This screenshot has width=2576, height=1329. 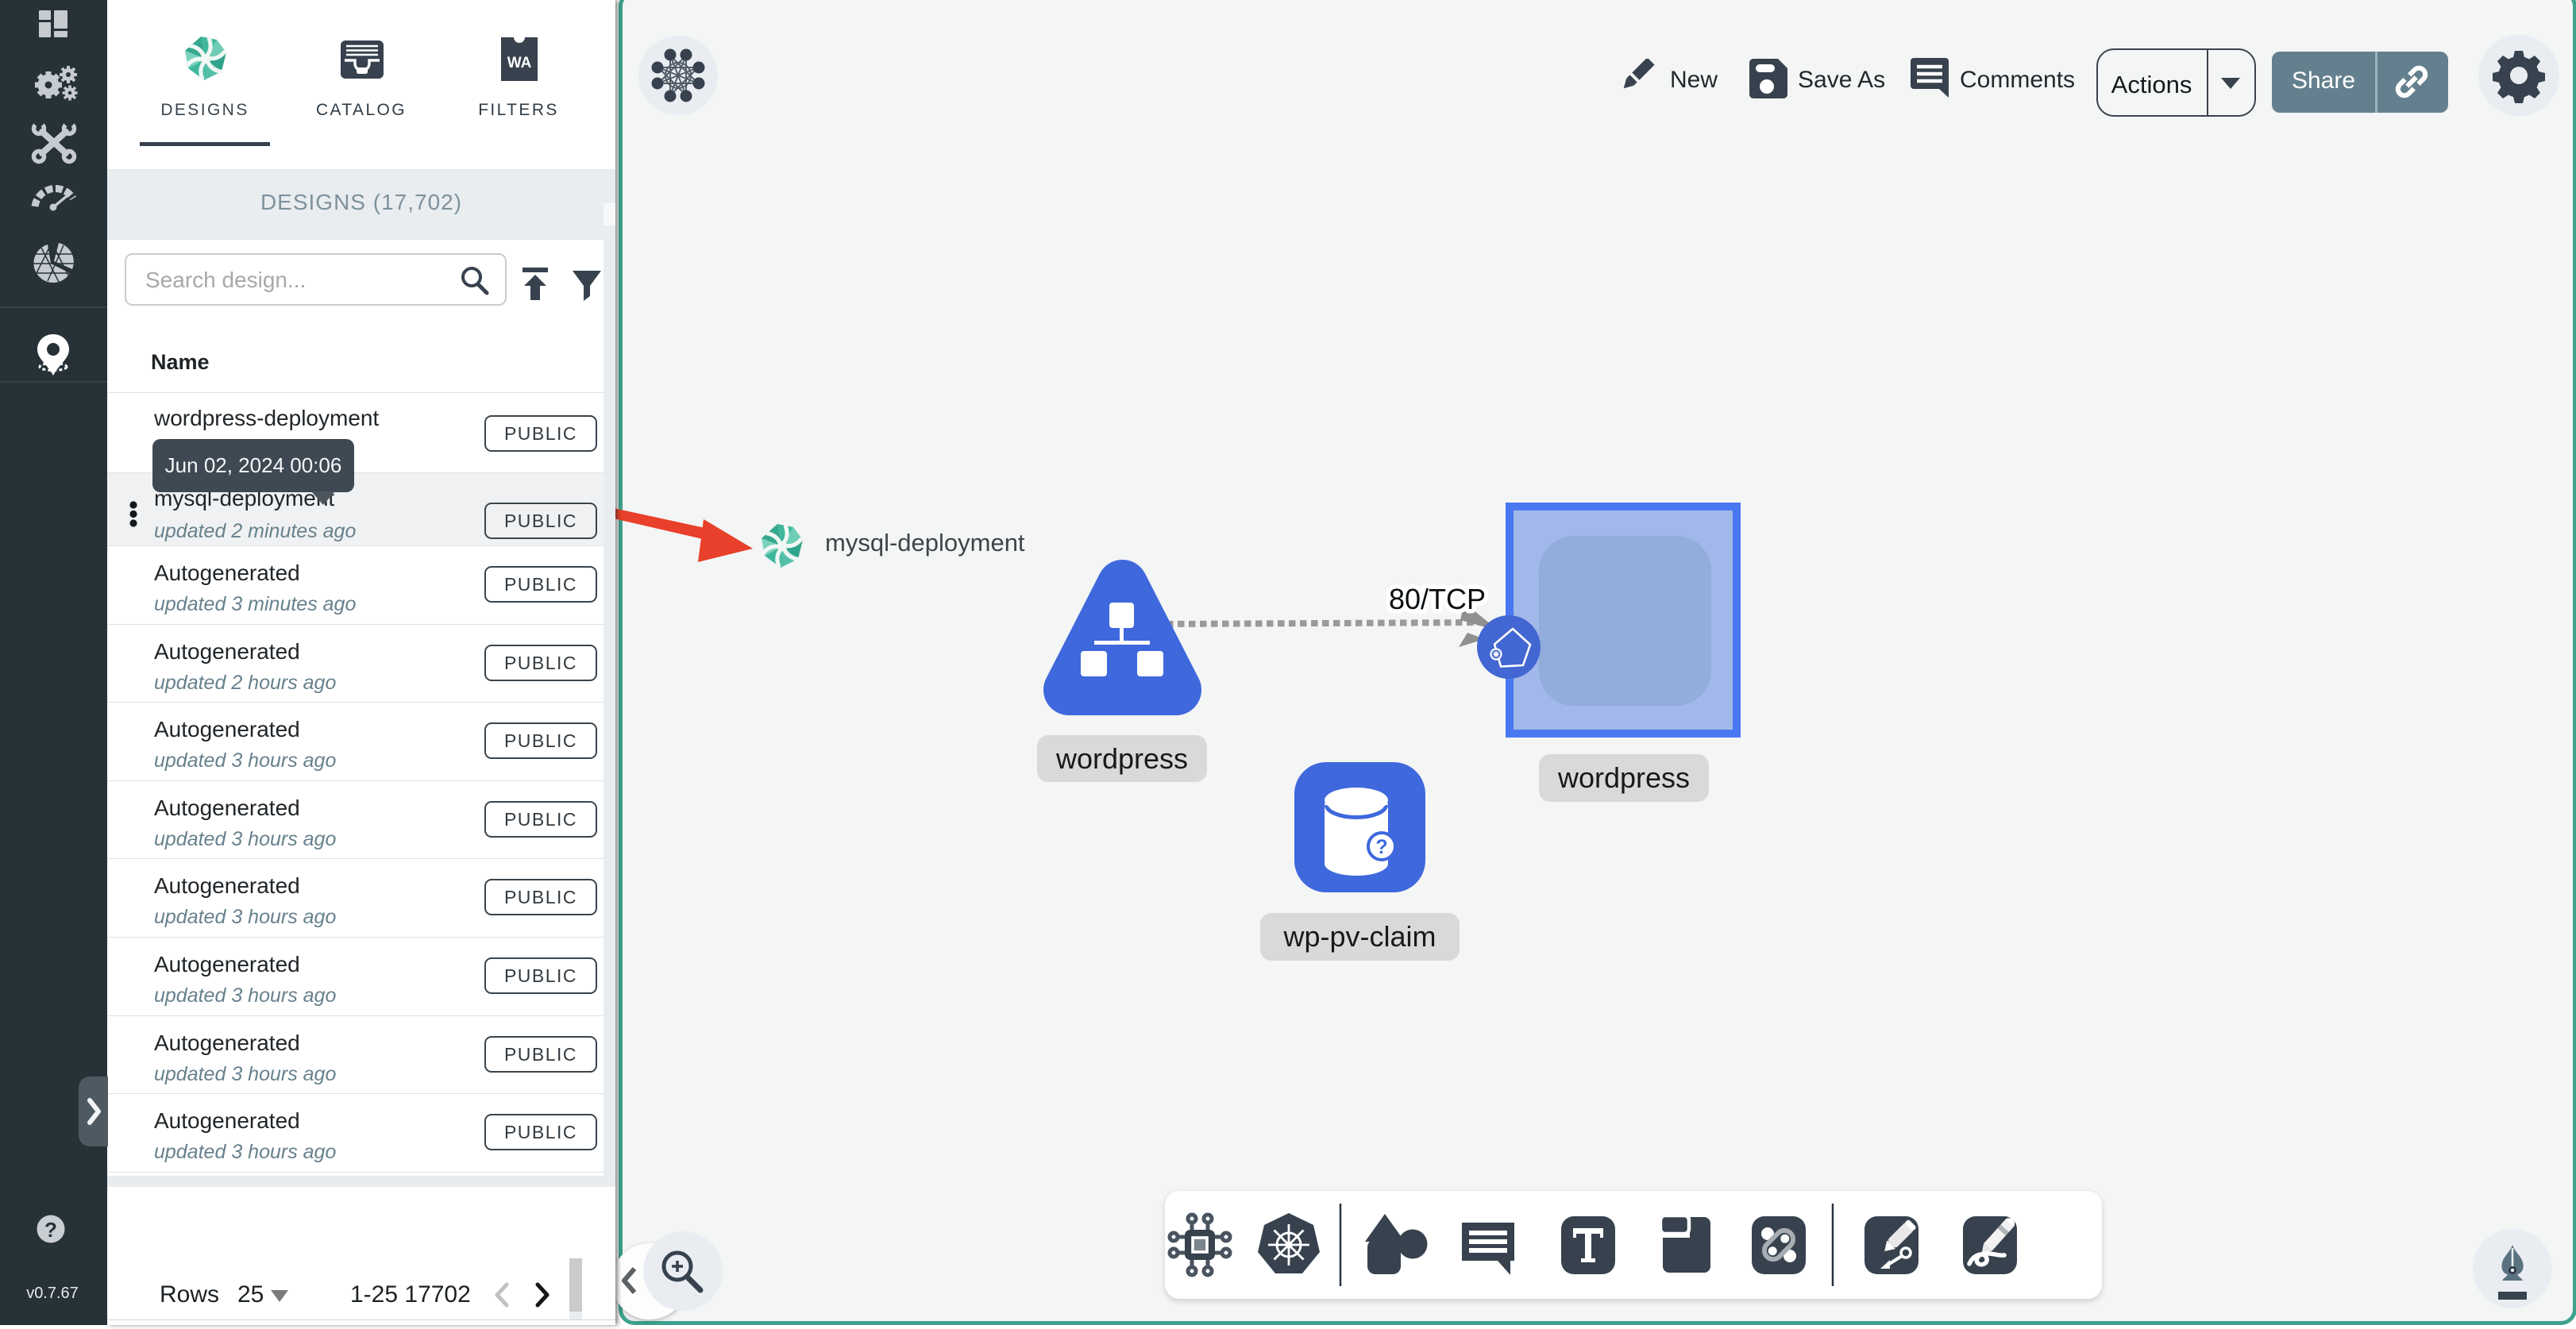 I want to click on svg-text: v0.7.67, so click(x=52, y=1293).